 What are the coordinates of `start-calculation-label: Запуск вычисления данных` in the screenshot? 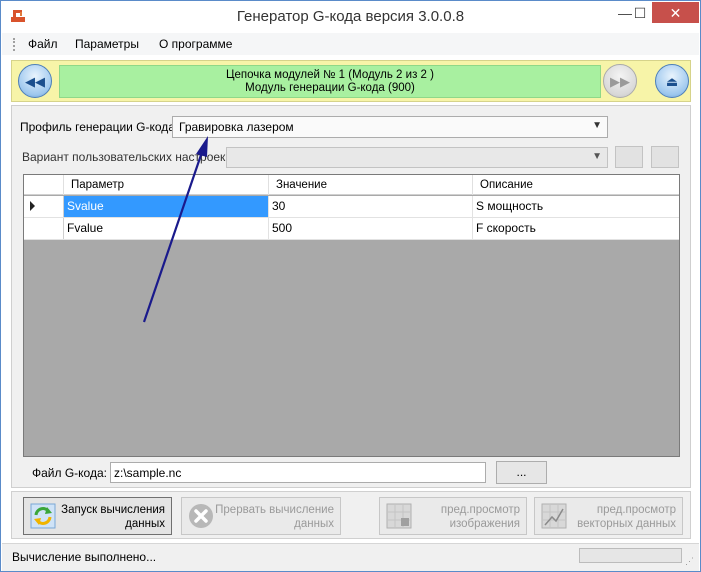 It's located at (113, 517).